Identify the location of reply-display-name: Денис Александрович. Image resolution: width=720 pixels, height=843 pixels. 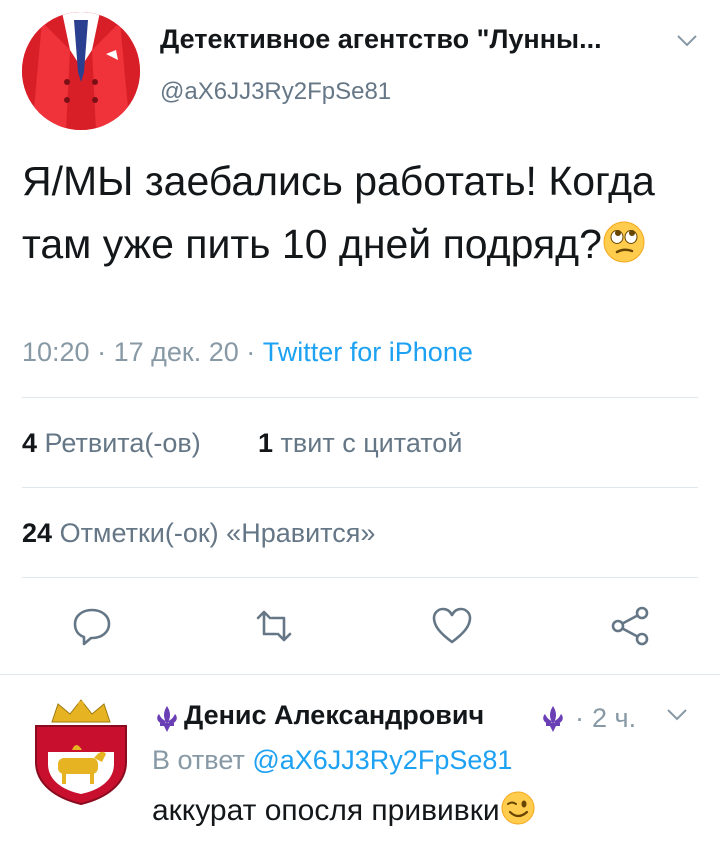
(334, 715).